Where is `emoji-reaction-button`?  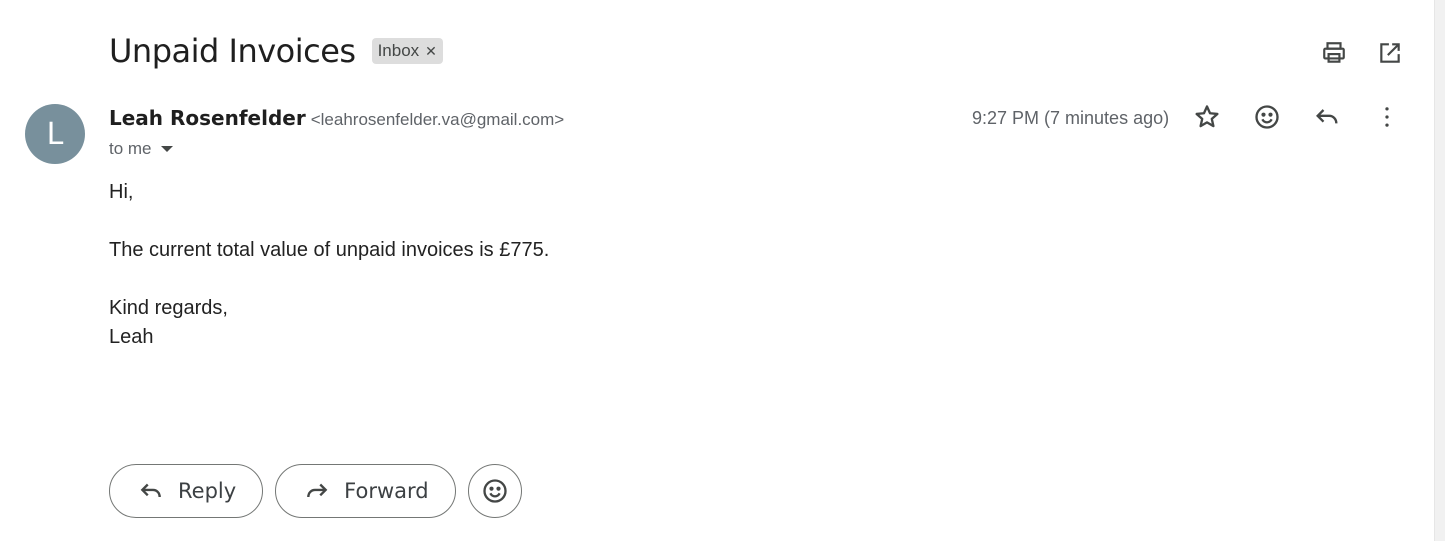 emoji-reaction-button is located at coordinates (494, 491).